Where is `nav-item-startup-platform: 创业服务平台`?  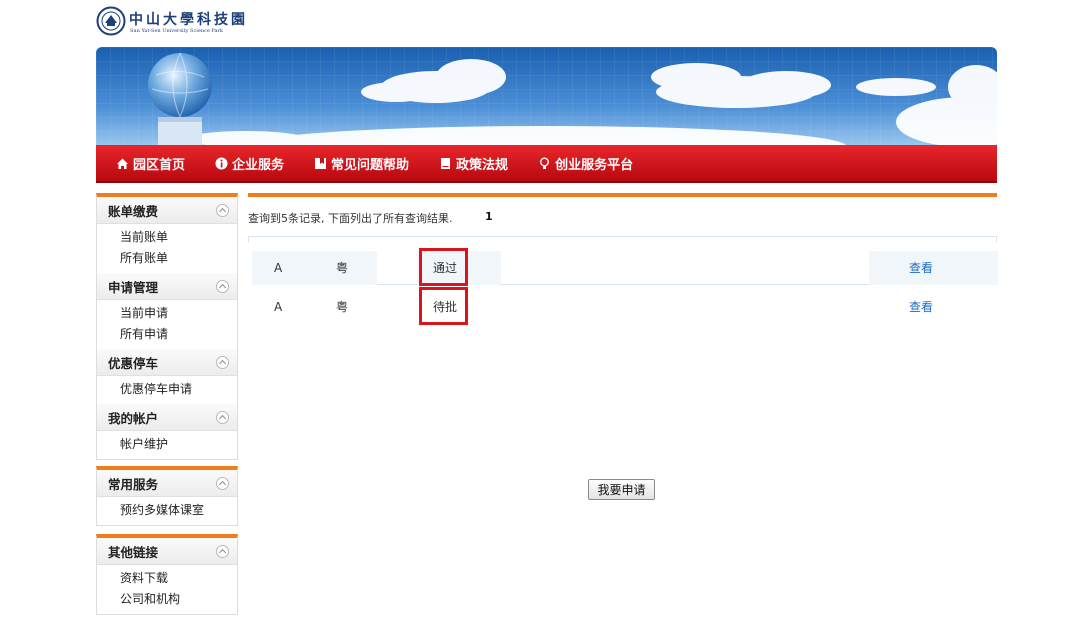 nav-item-startup-platform: 创业服务平台 is located at coordinates (585, 163).